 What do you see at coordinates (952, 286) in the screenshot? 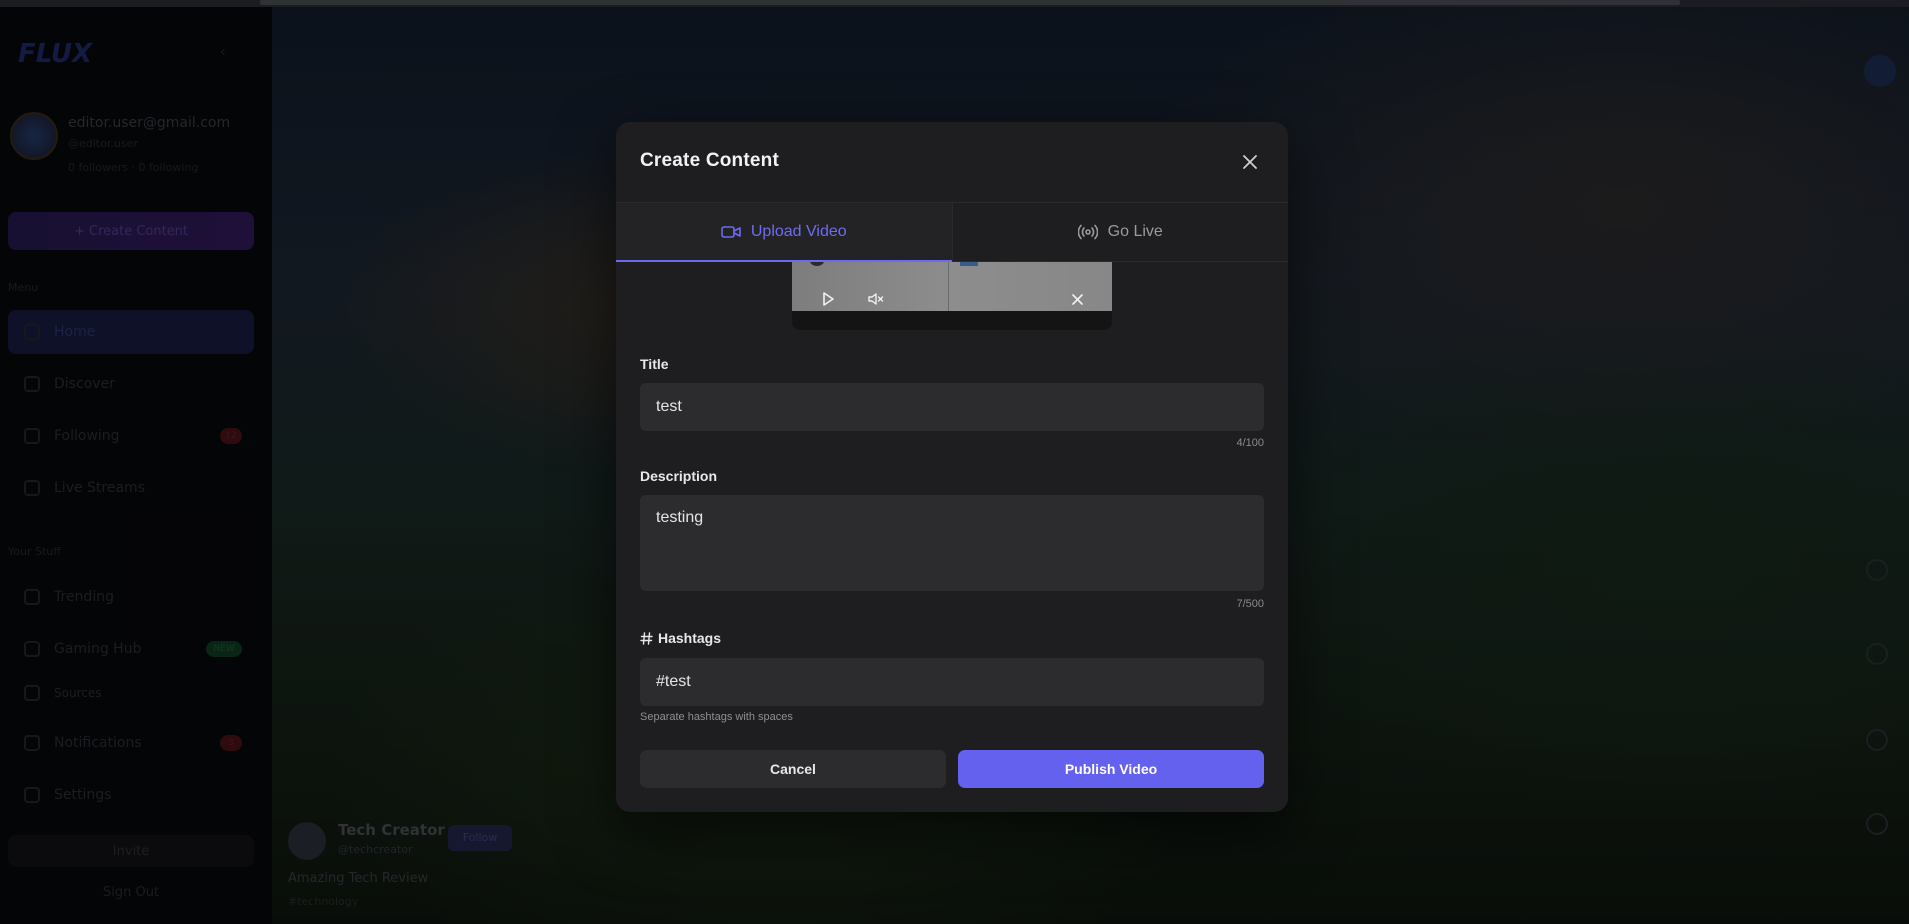
I see `video-player` at bounding box center [952, 286].